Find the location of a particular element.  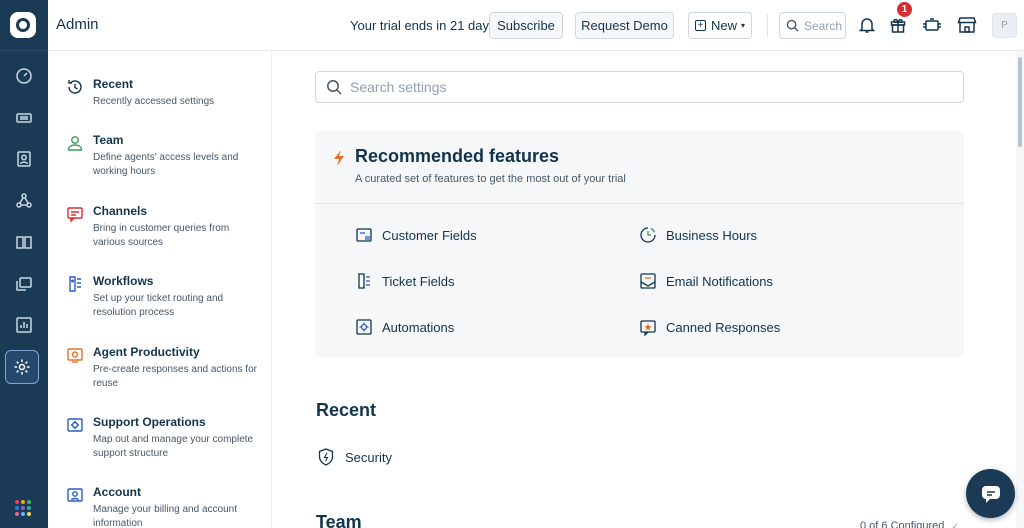

new-button-label: New is located at coordinates (723, 25).